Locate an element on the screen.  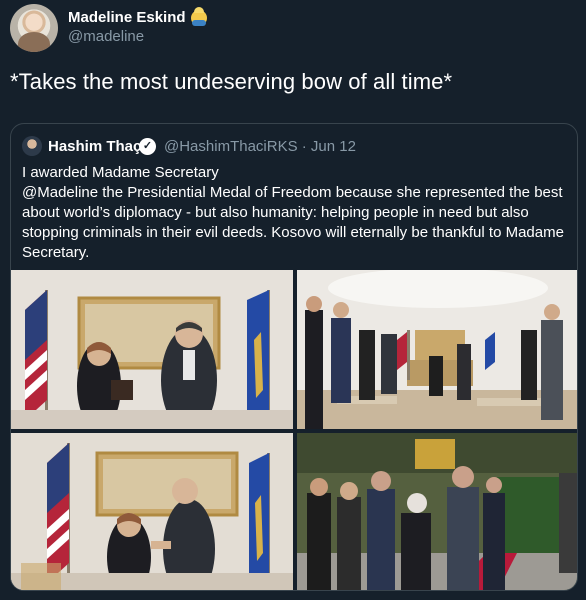
author-display-name: Madeline Eskind is located at coordinates (127, 17).